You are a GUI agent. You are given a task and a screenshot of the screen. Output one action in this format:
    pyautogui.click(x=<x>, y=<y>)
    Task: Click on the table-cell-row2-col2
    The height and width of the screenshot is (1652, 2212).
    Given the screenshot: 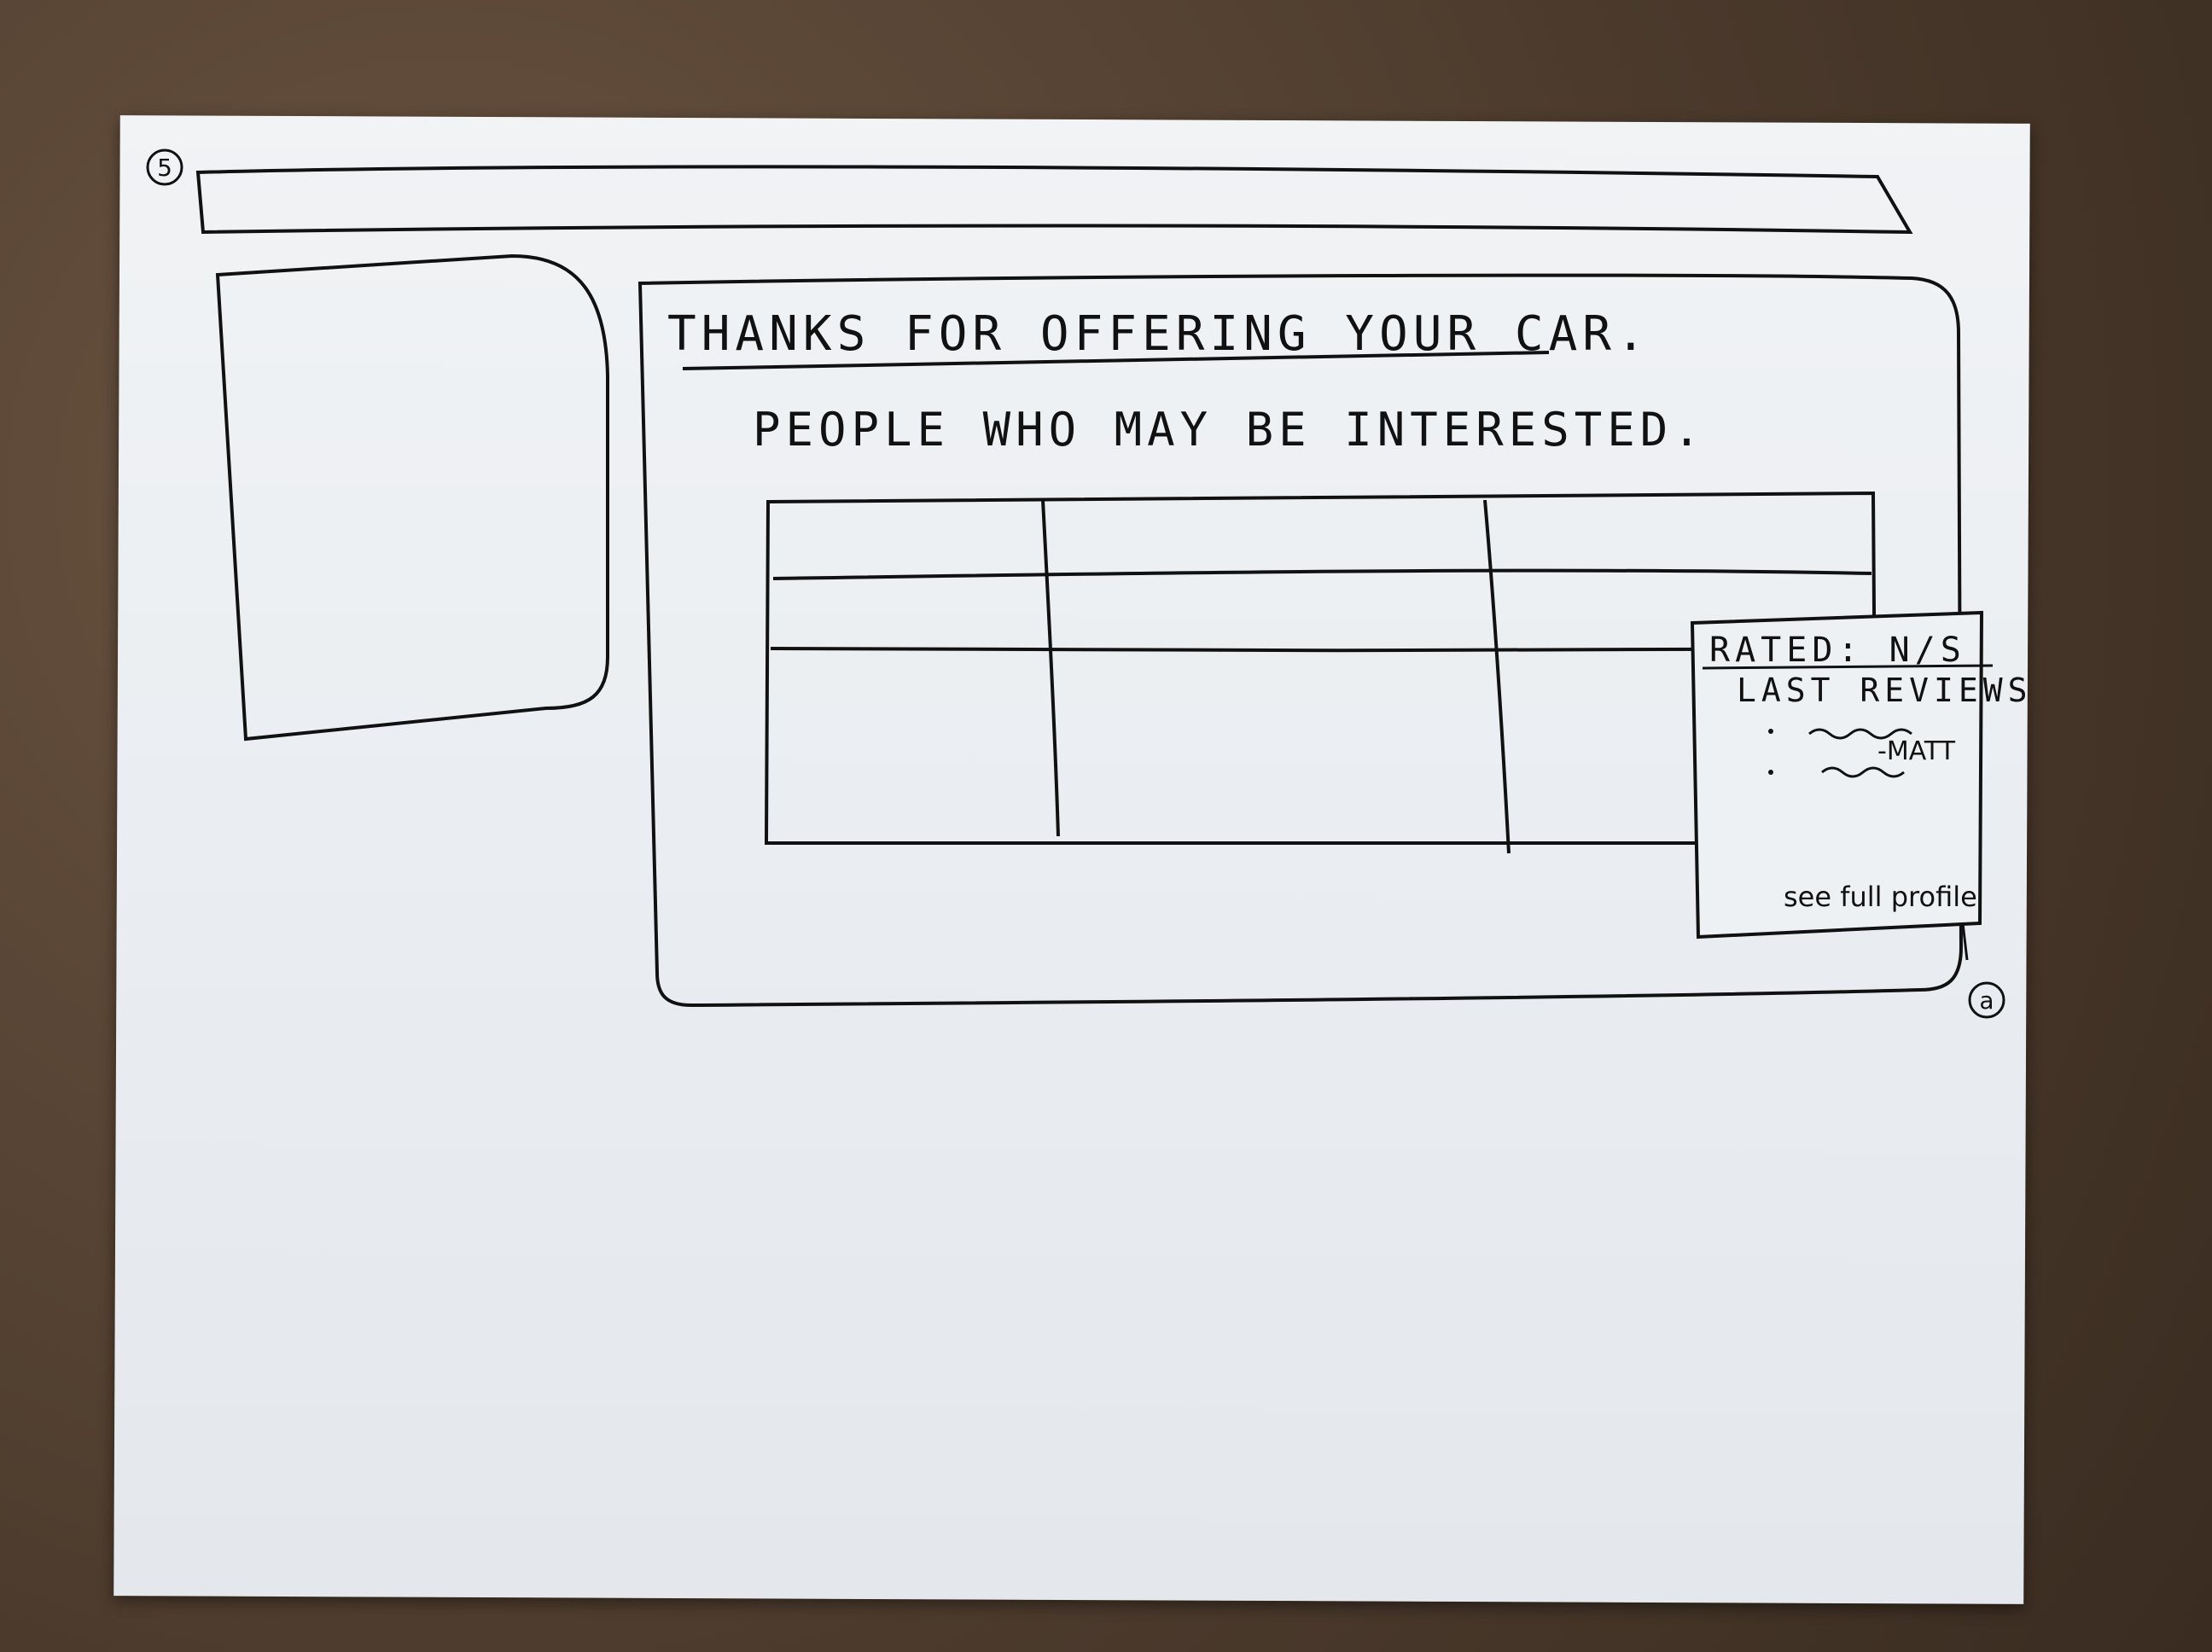 What is the action you would take?
    pyautogui.click(x=1271, y=745)
    